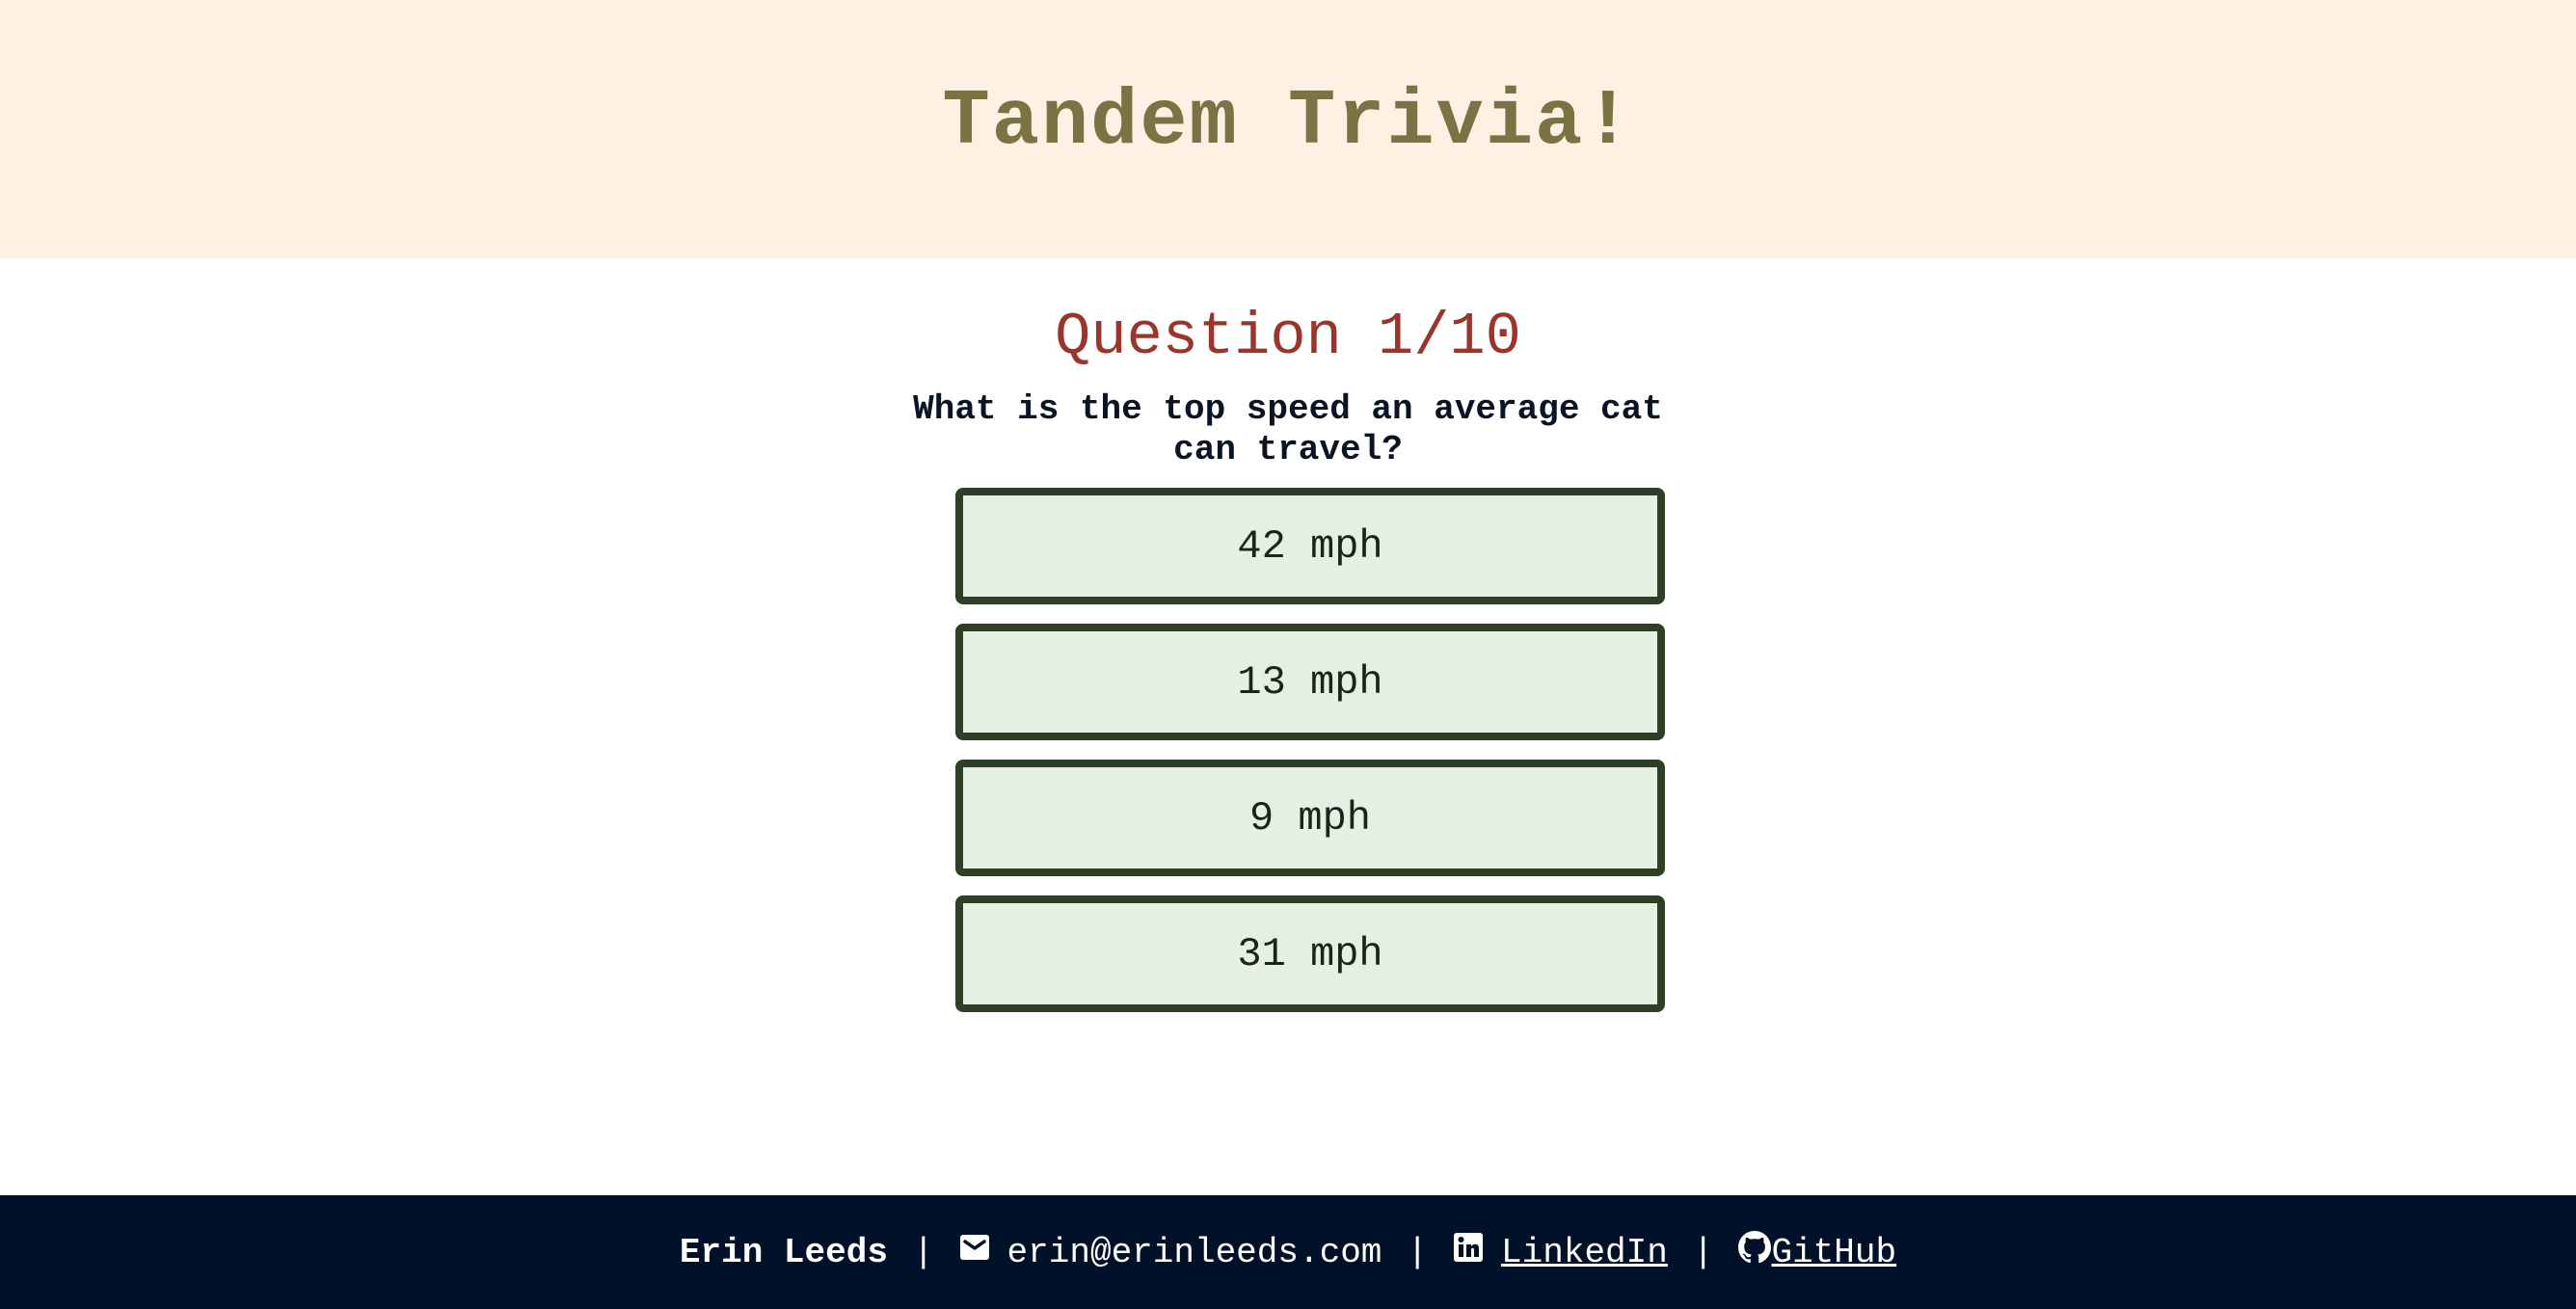 This screenshot has height=1309, width=2576. What do you see at coordinates (1310, 750) in the screenshot?
I see `answer-list: 42 mph 13 mph 9 mph 31 mph` at bounding box center [1310, 750].